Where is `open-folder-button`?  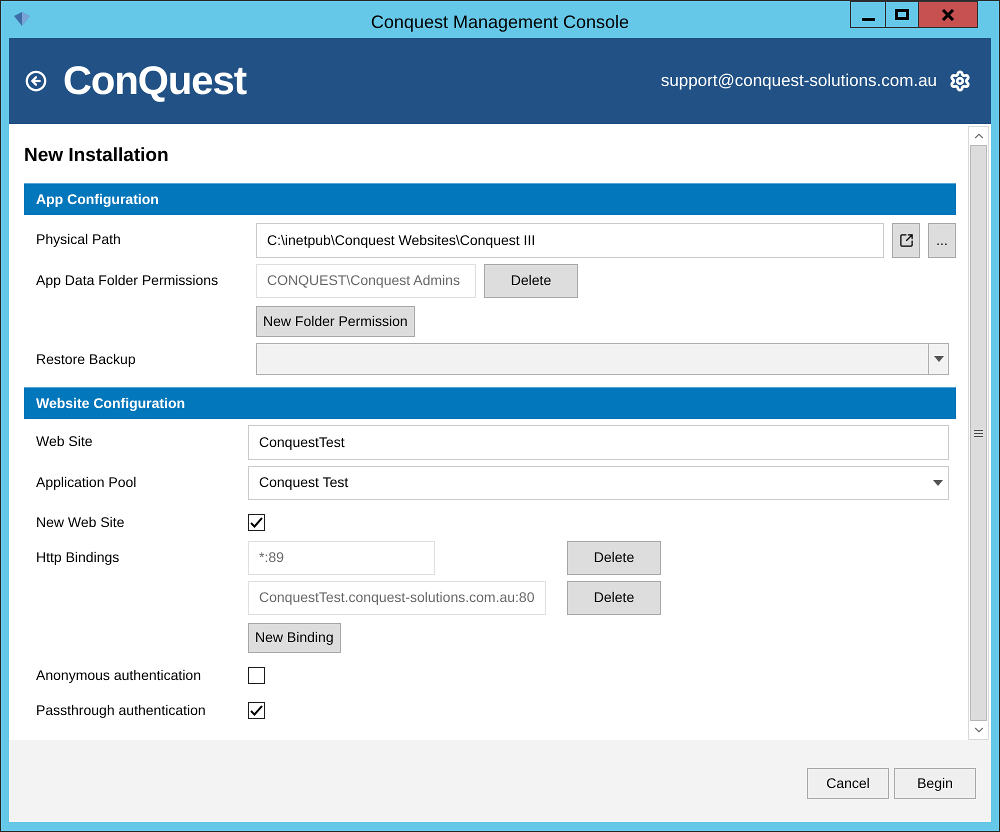
open-folder-button is located at coordinates (906, 240).